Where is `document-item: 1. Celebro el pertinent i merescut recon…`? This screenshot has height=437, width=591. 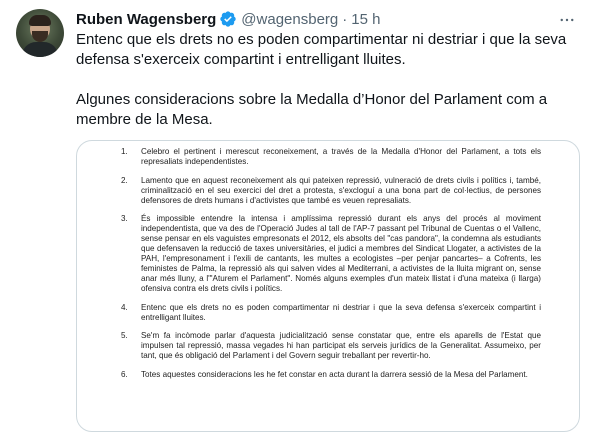 document-item: 1. Celebro el pertinent i merescut recon… is located at coordinates (331, 157).